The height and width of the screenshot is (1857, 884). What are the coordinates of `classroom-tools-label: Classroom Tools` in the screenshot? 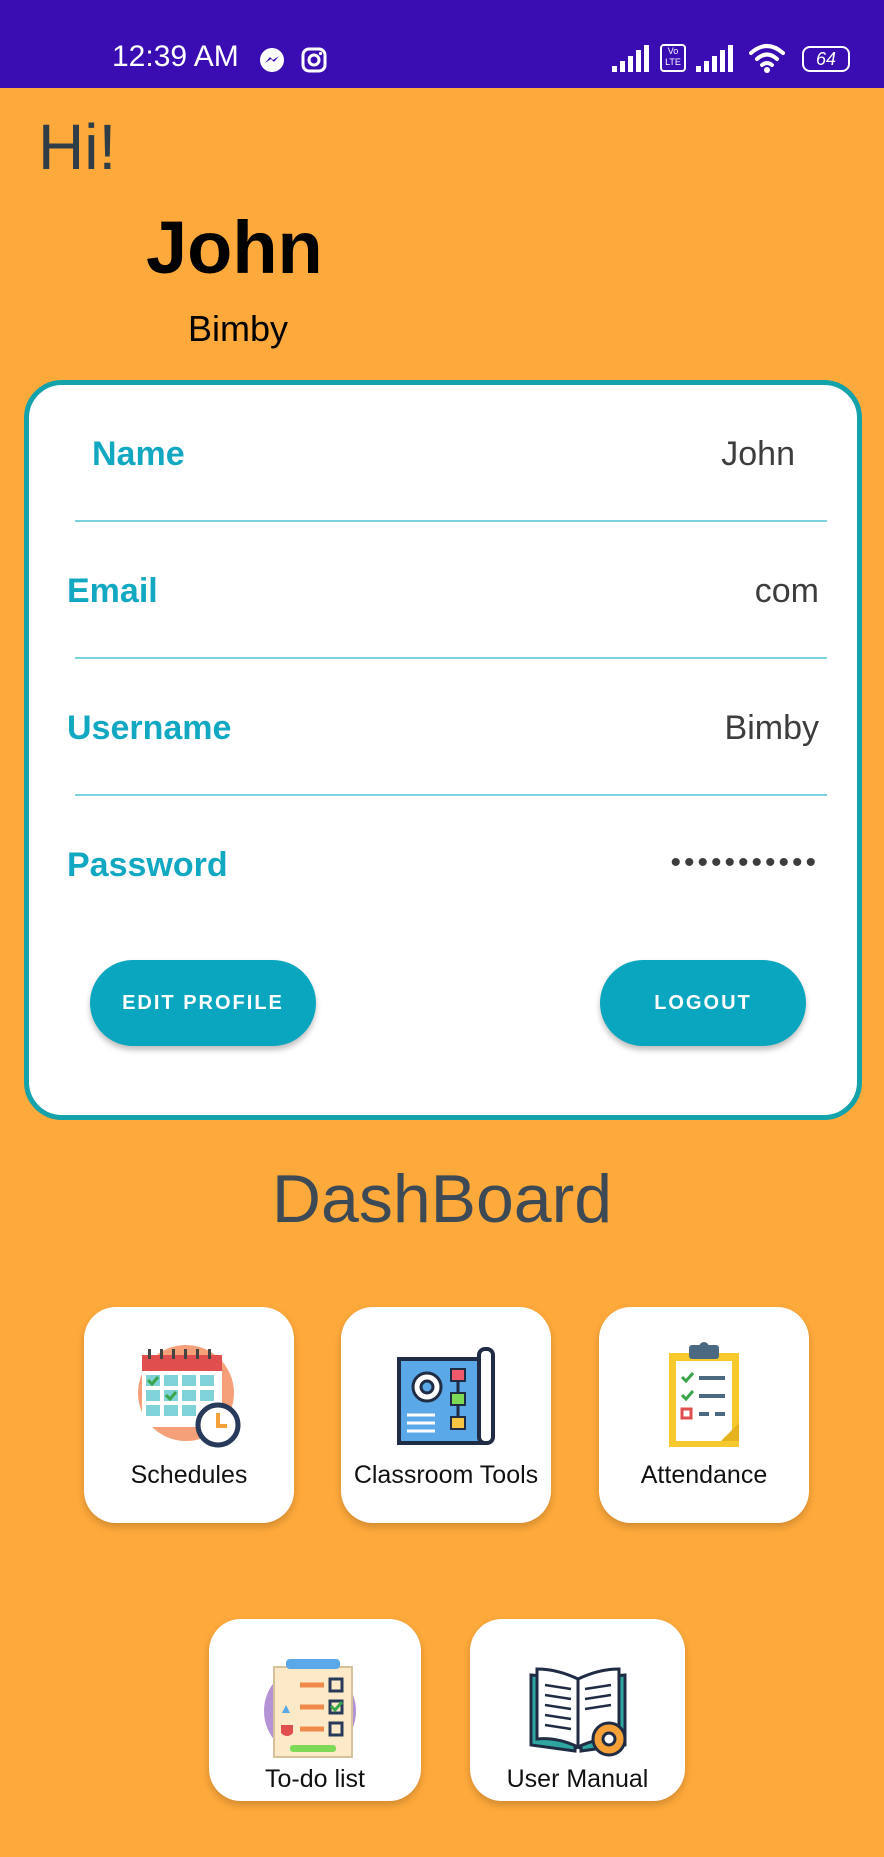 It's located at (446, 1475).